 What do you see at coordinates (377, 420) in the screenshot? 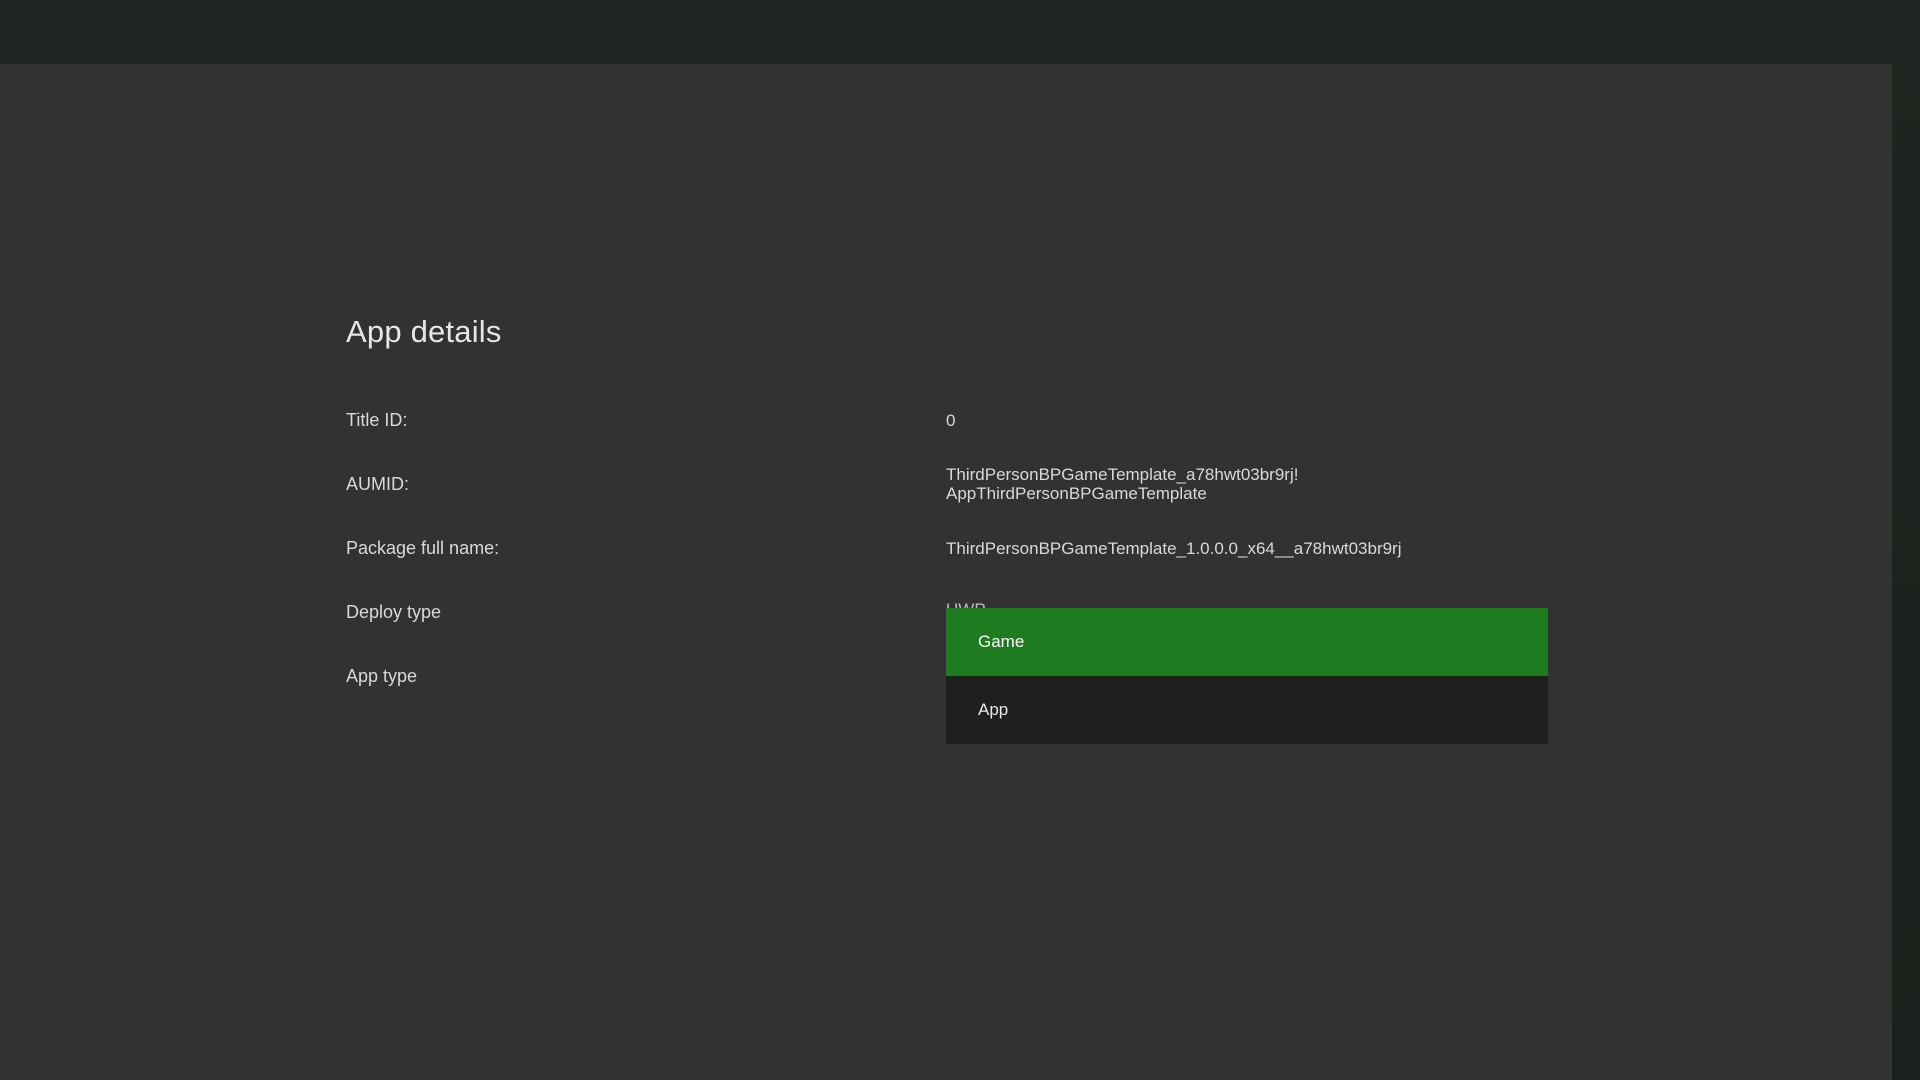
I see `title-id-label: Title ID:` at bounding box center [377, 420].